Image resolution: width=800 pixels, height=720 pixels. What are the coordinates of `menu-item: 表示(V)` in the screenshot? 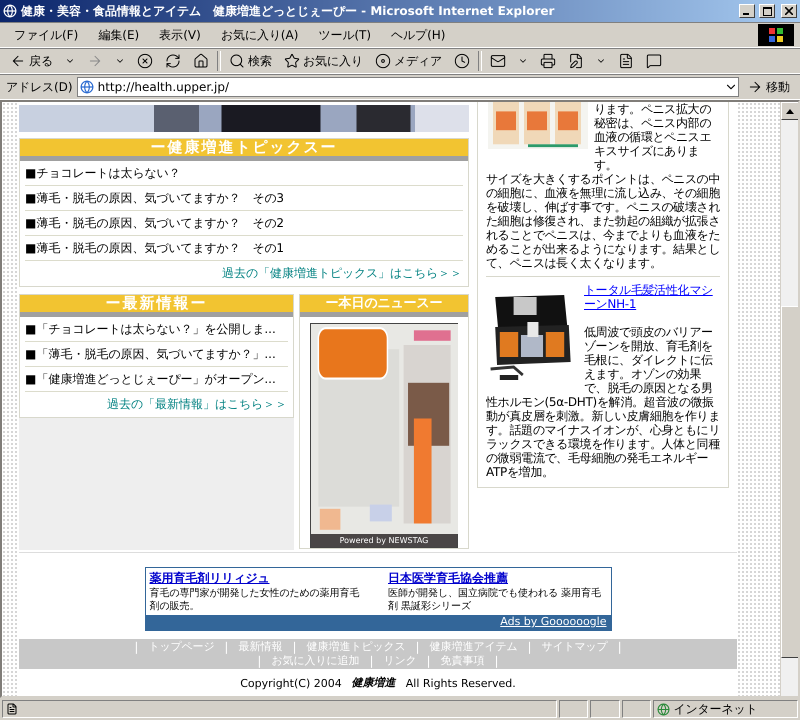 It's located at (180, 35).